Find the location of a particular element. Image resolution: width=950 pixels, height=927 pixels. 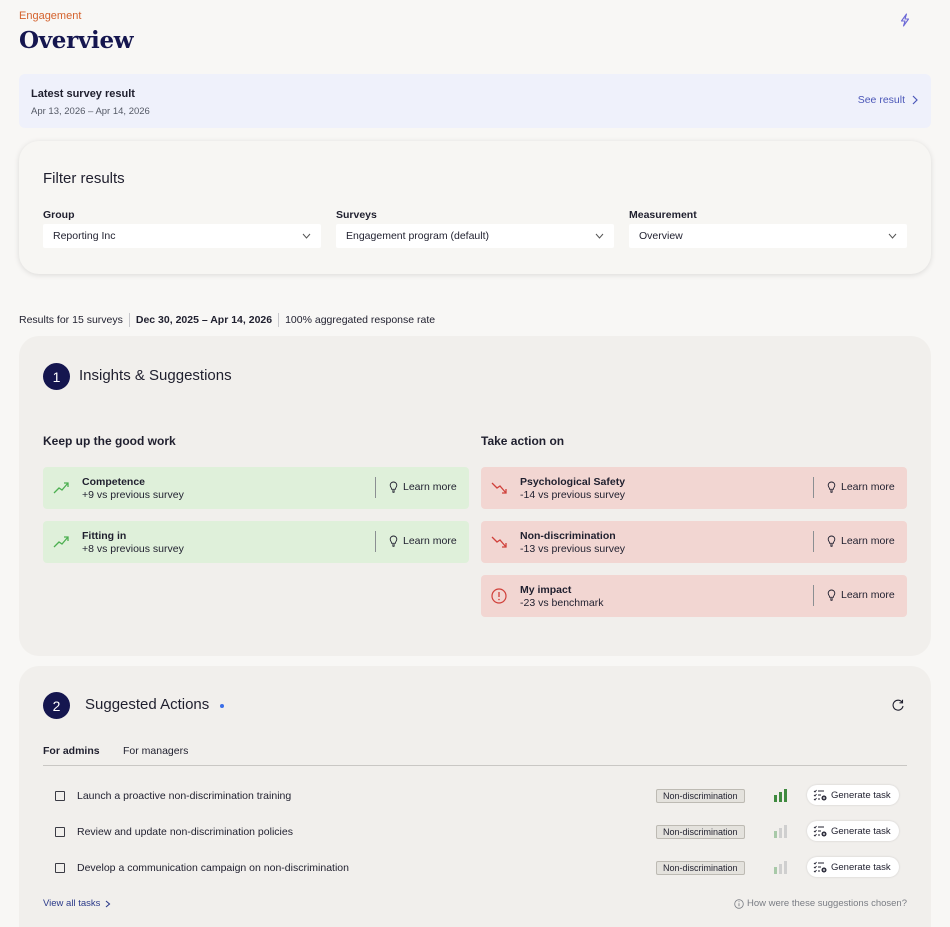

insight-delta: +8 vs previous survey is located at coordinates (133, 549).